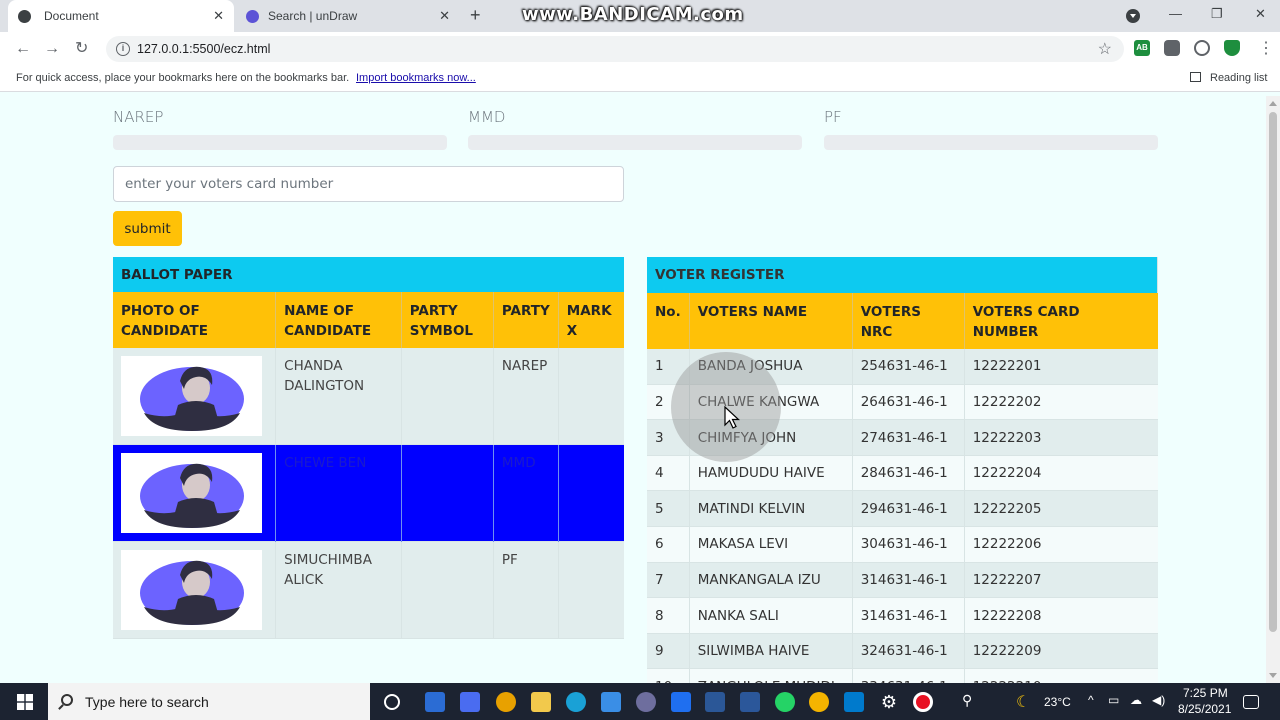 This screenshot has height=720, width=1280. I want to click on scroll-up-arrow-icon, so click(1273, 103).